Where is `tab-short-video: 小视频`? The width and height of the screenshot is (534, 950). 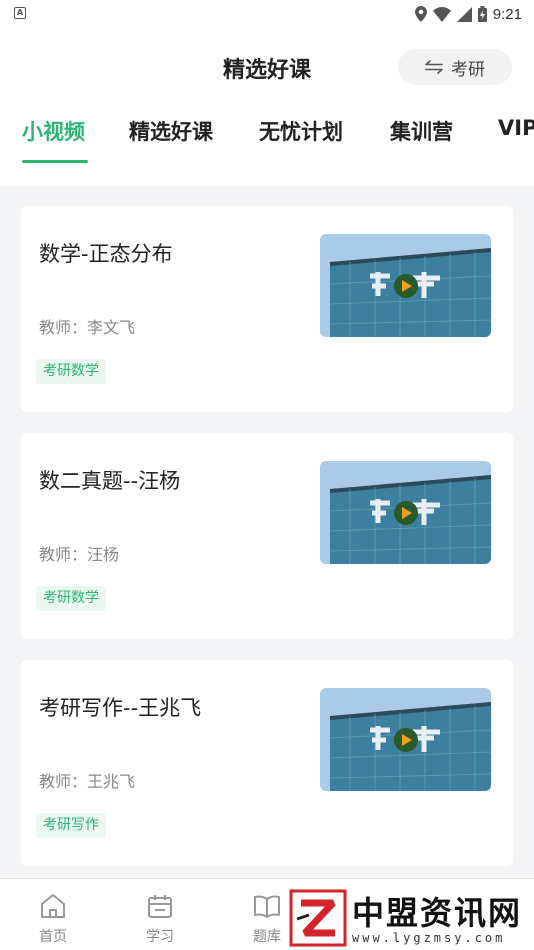
tab-short-video: 小视频 is located at coordinates (53, 131).